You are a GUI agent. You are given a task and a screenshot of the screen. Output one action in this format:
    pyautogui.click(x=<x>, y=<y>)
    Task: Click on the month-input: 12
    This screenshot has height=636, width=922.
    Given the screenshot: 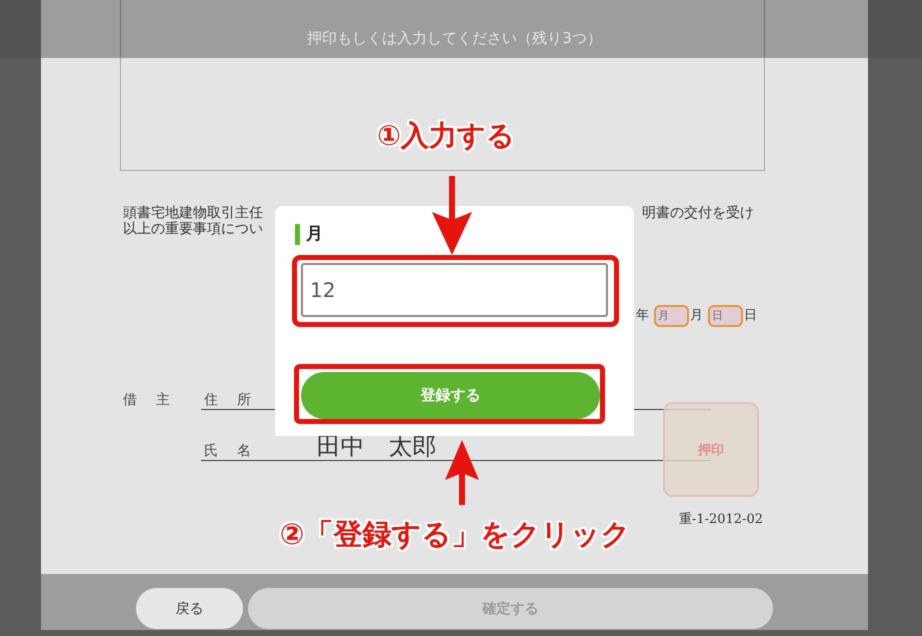 What is the action you would take?
    pyautogui.click(x=454, y=290)
    